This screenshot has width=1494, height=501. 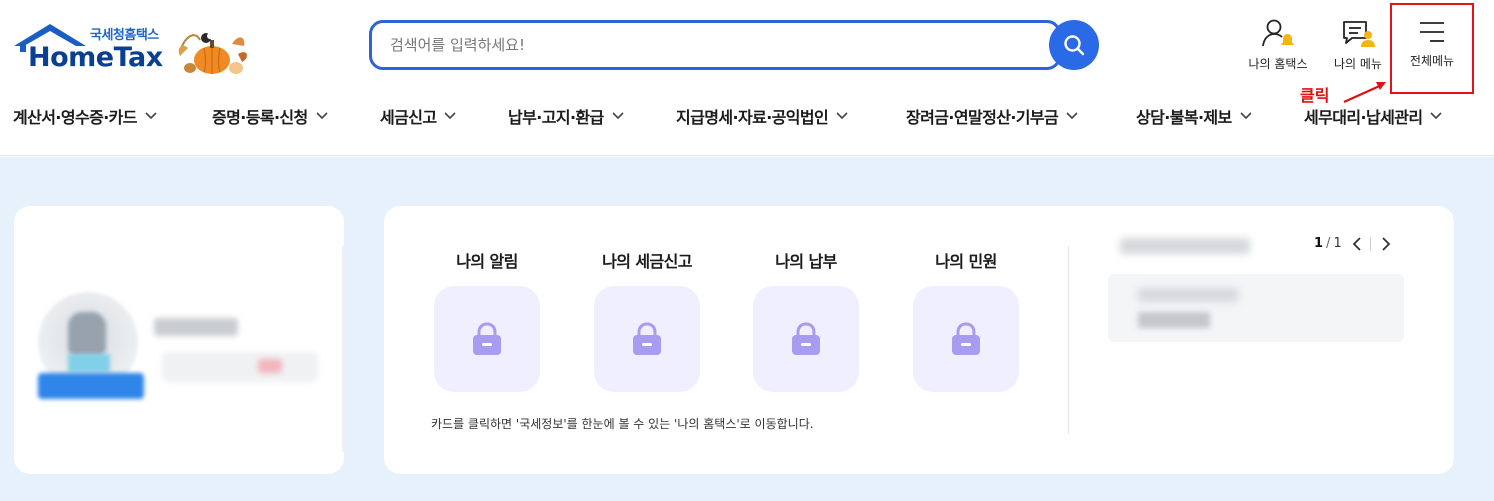 I want to click on chevron-right-icon, so click(x=1386, y=243).